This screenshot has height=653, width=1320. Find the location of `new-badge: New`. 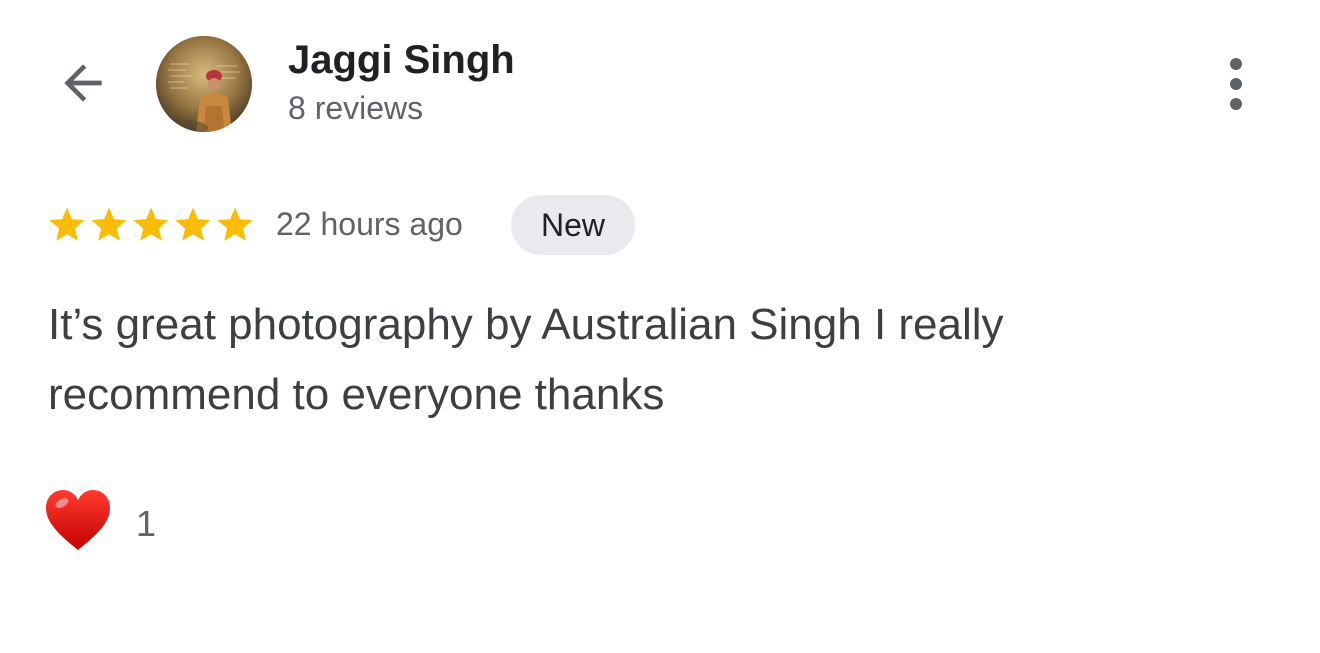

new-badge: New is located at coordinates (573, 225).